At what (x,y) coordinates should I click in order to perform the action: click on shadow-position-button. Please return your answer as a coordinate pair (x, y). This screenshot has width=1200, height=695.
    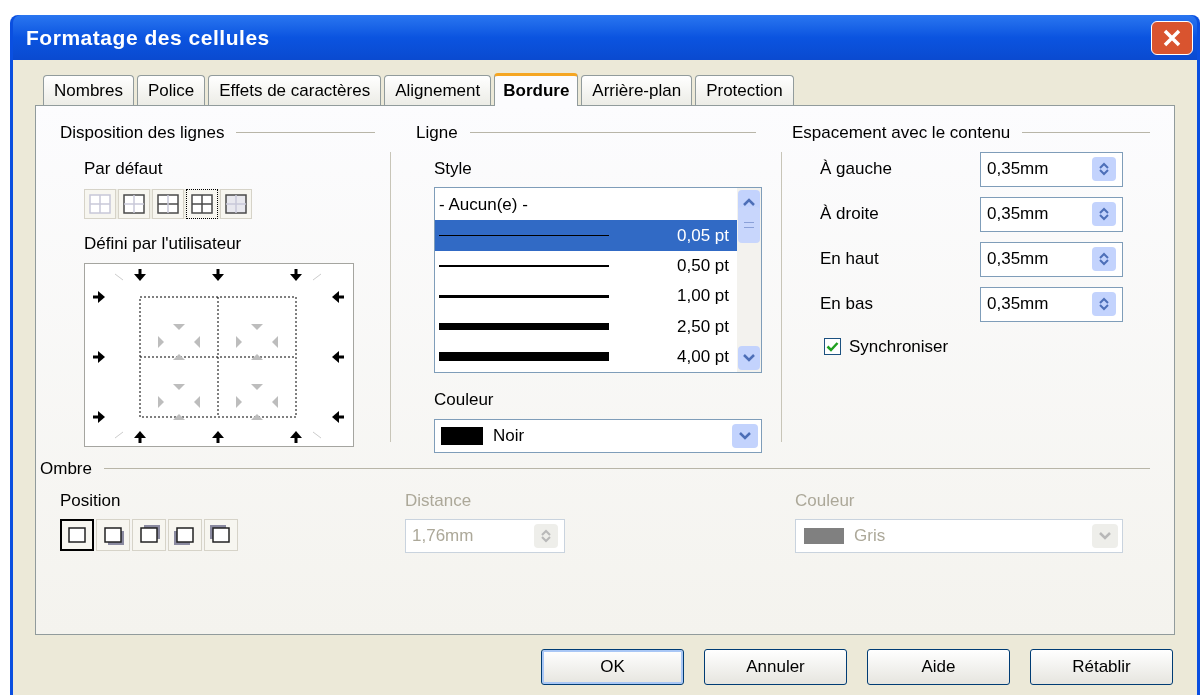
    Looking at the image, I should click on (77, 535).